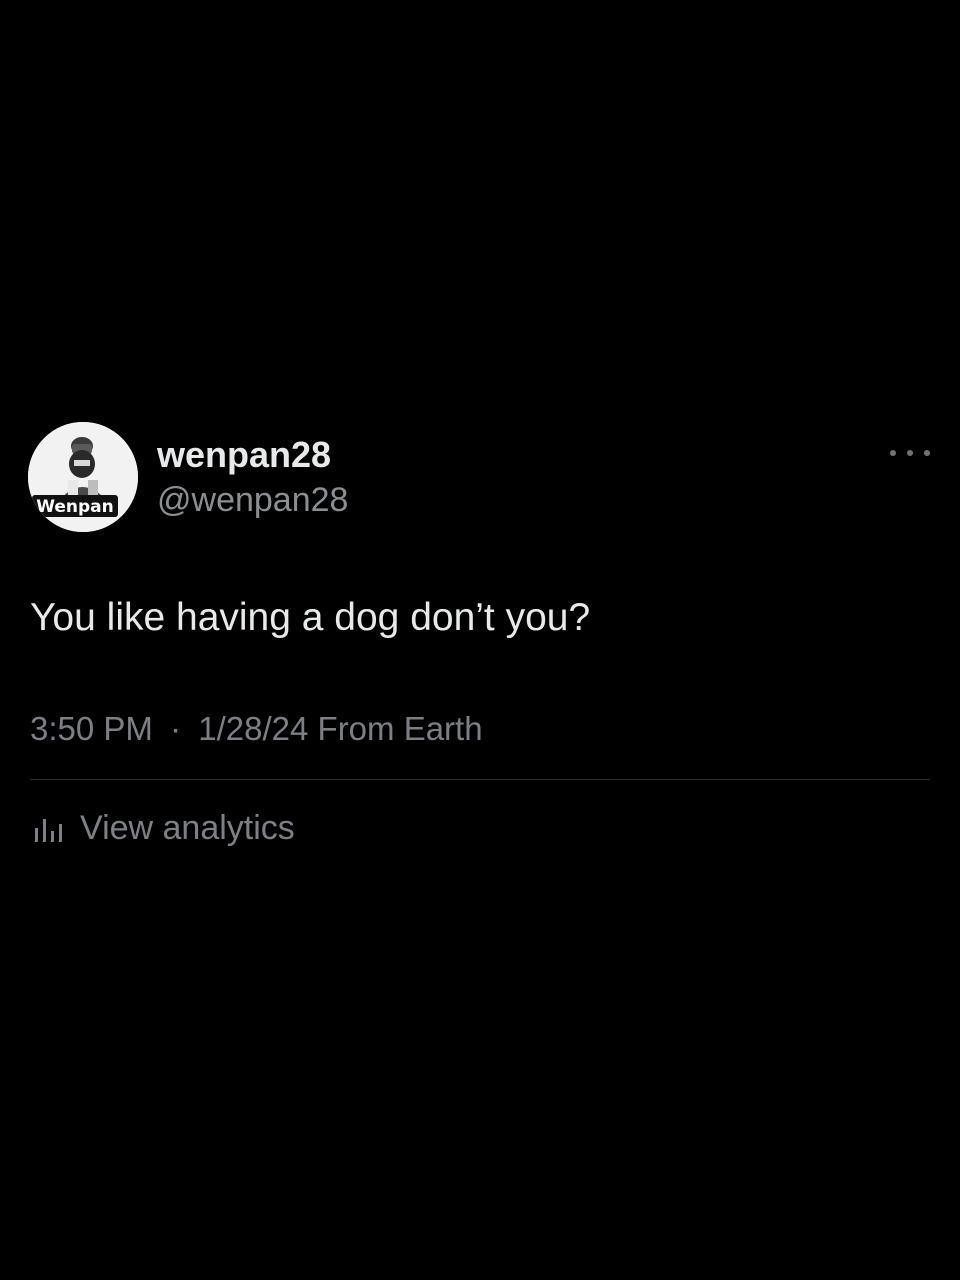  What do you see at coordinates (253, 728) in the screenshot?
I see `tweet-date: 1/28/24` at bounding box center [253, 728].